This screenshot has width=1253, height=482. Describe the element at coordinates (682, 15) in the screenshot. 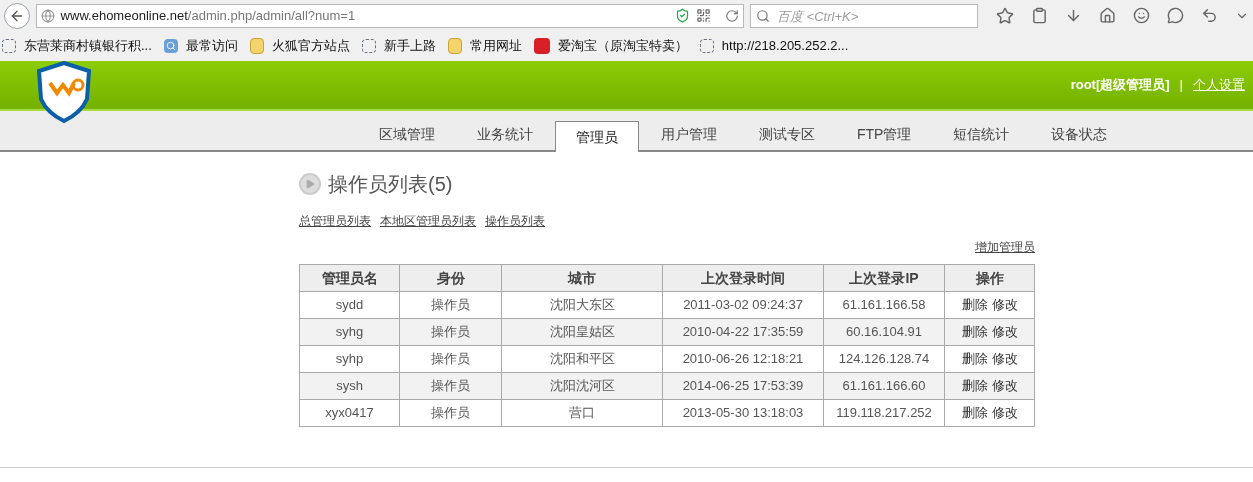

I see `shield-icon` at that location.